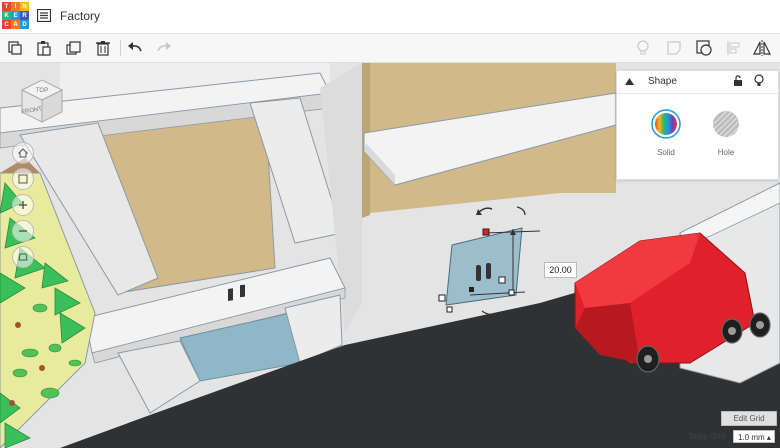  What do you see at coordinates (697, 125) in the screenshot?
I see `shape-inspector: Shape Solid Hole` at bounding box center [697, 125].